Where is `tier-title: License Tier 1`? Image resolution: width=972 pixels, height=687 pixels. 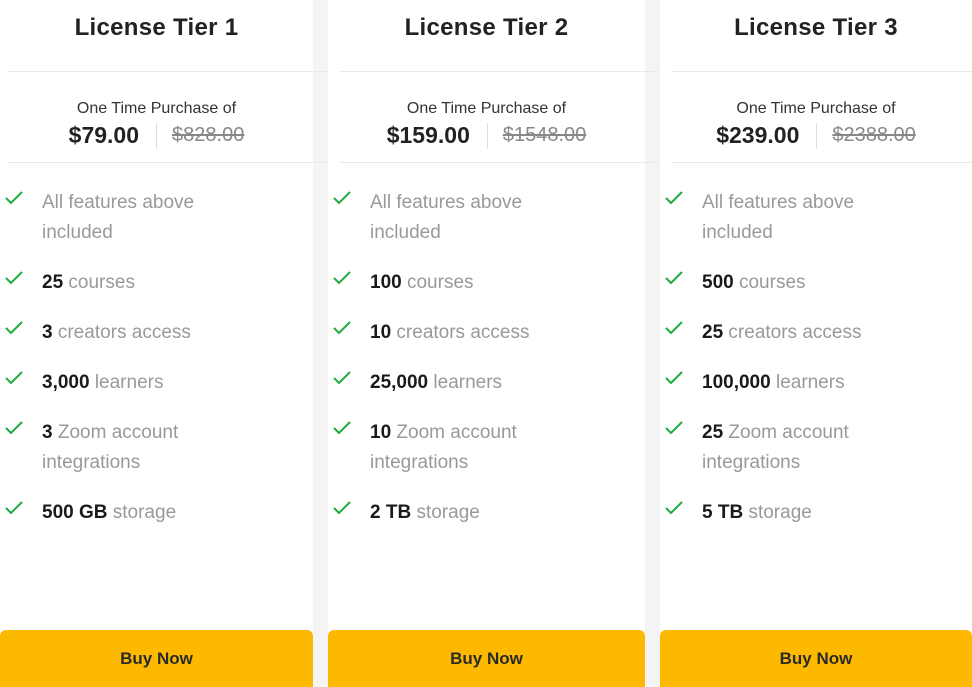
tier-title: License Tier 1 is located at coordinates (156, 27).